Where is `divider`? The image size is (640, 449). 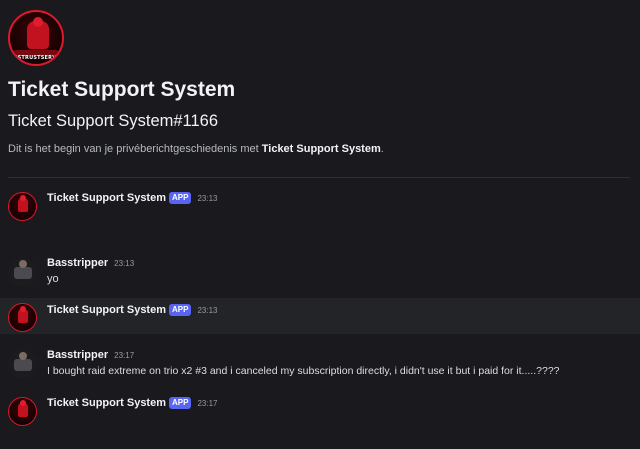
divider is located at coordinates (319, 177).